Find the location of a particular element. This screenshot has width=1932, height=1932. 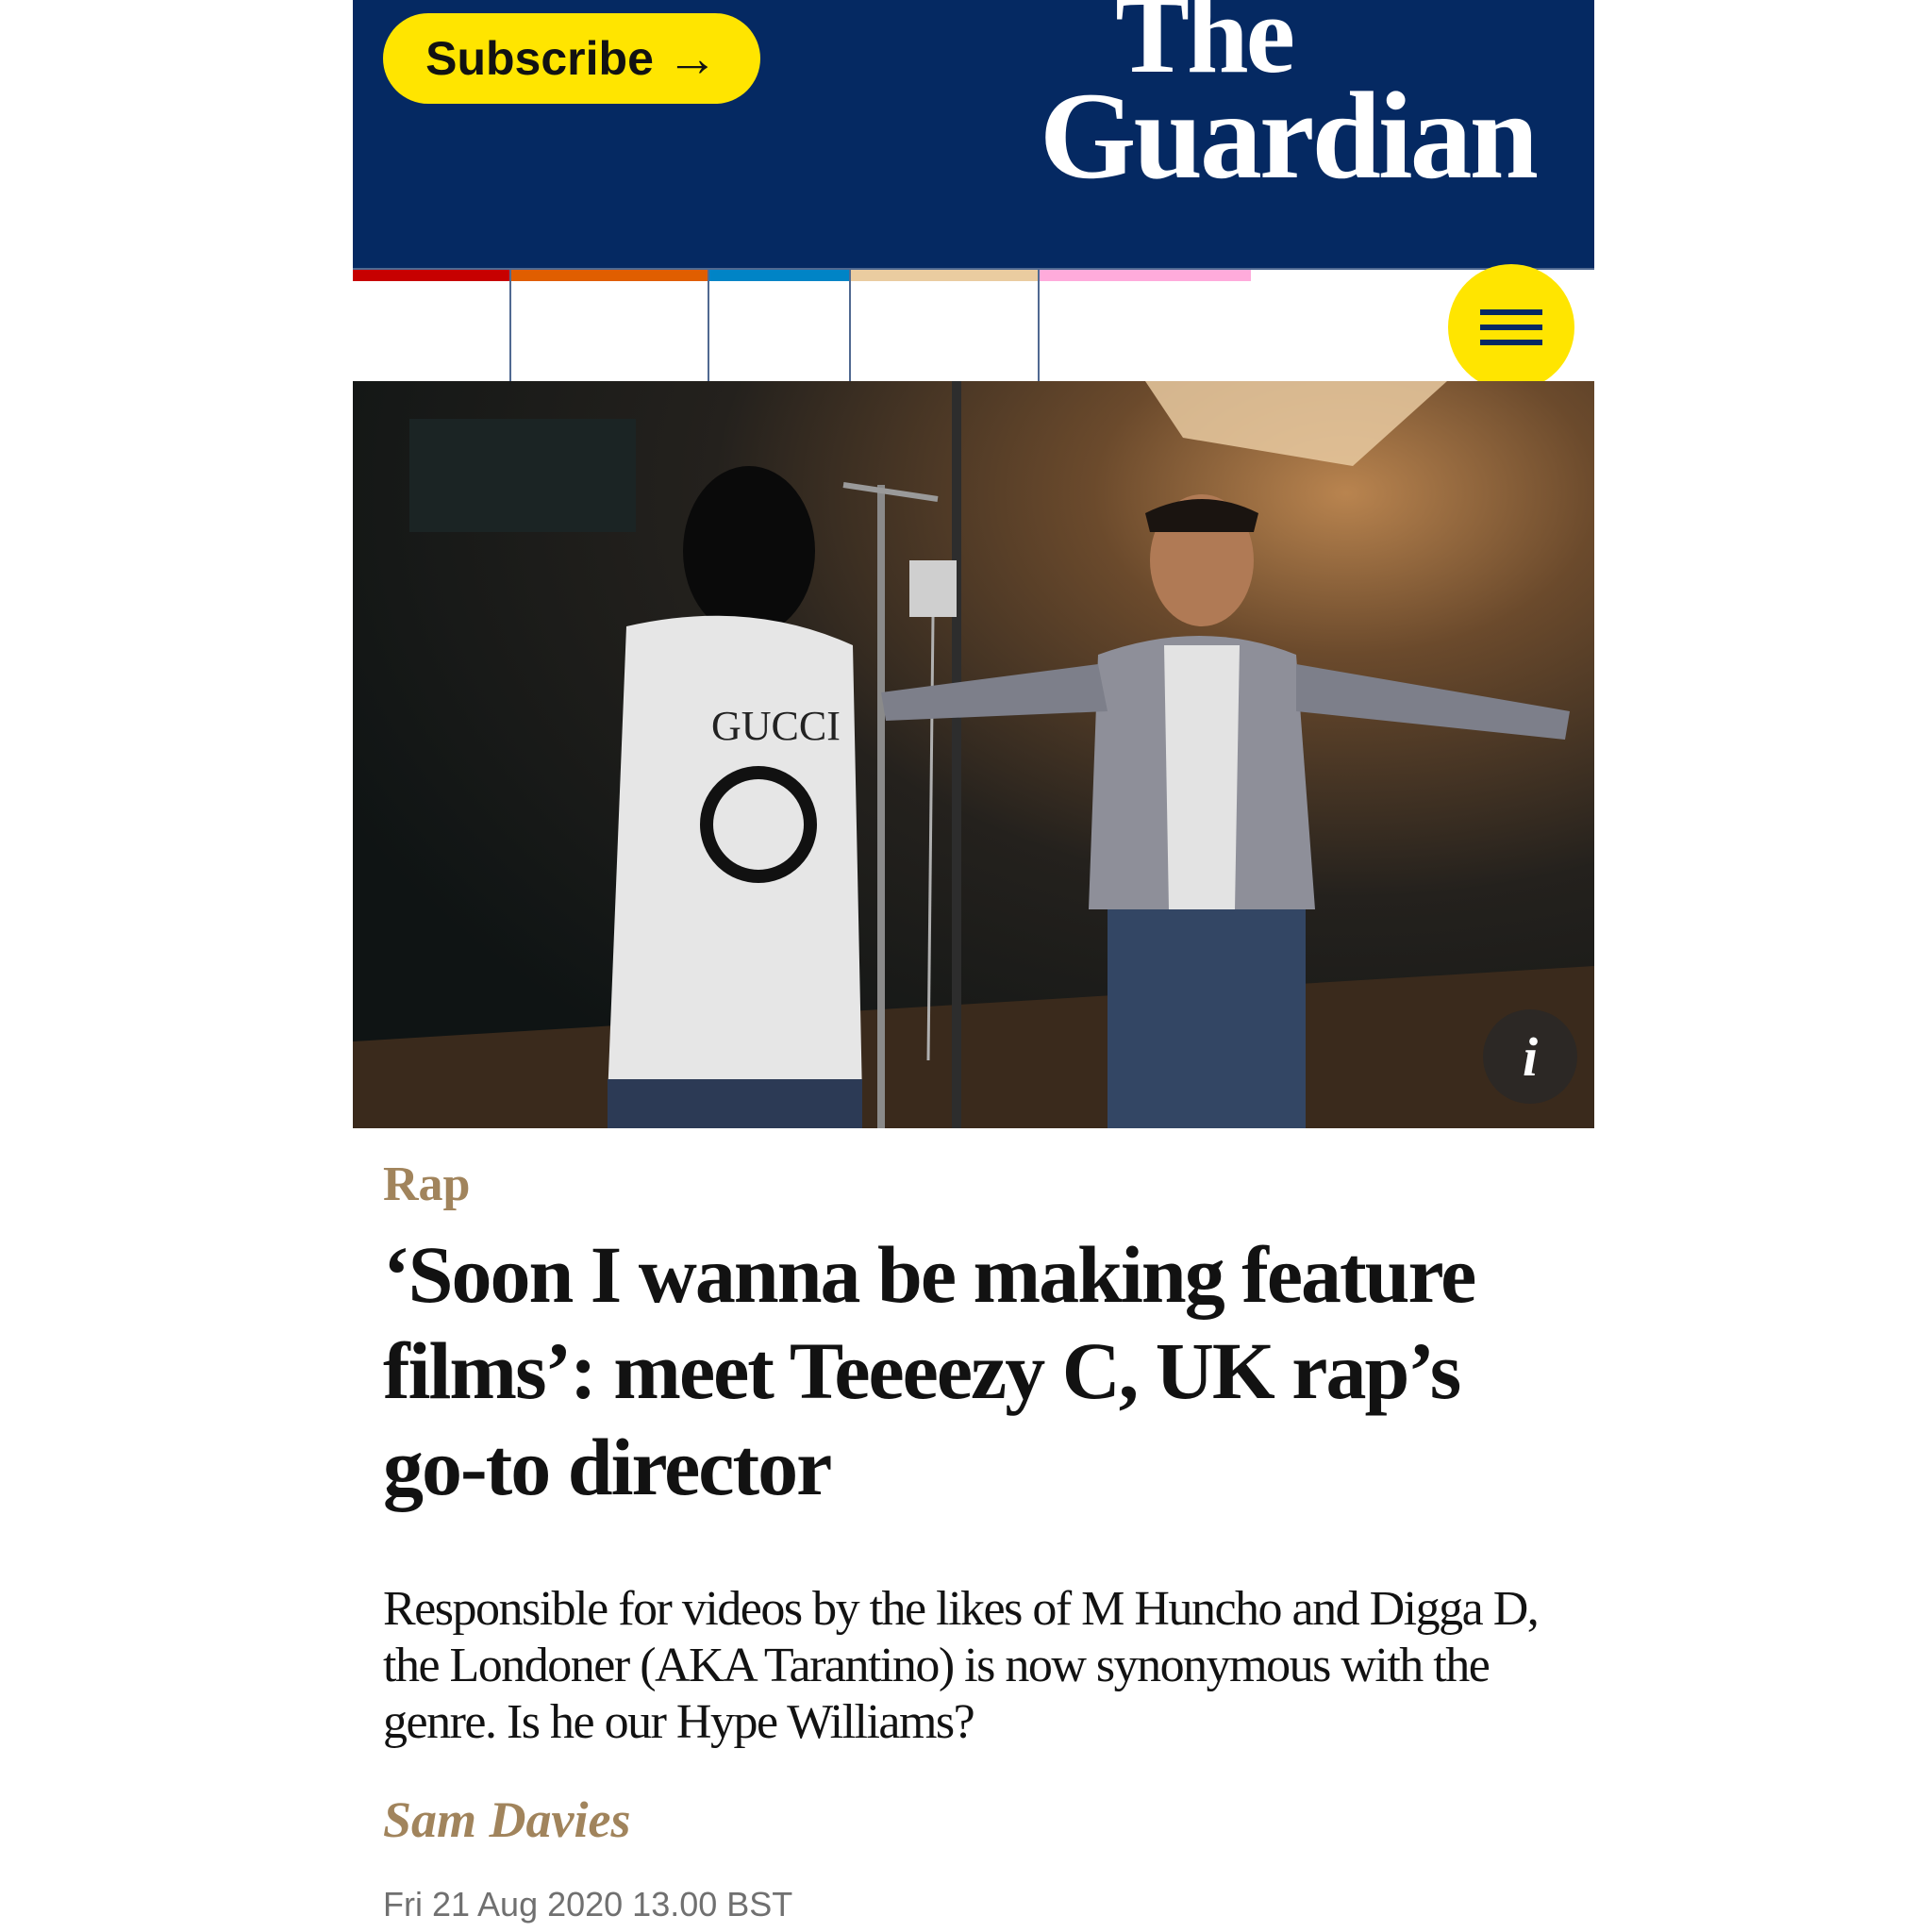

right-figure-hair is located at coordinates (1201, 515).